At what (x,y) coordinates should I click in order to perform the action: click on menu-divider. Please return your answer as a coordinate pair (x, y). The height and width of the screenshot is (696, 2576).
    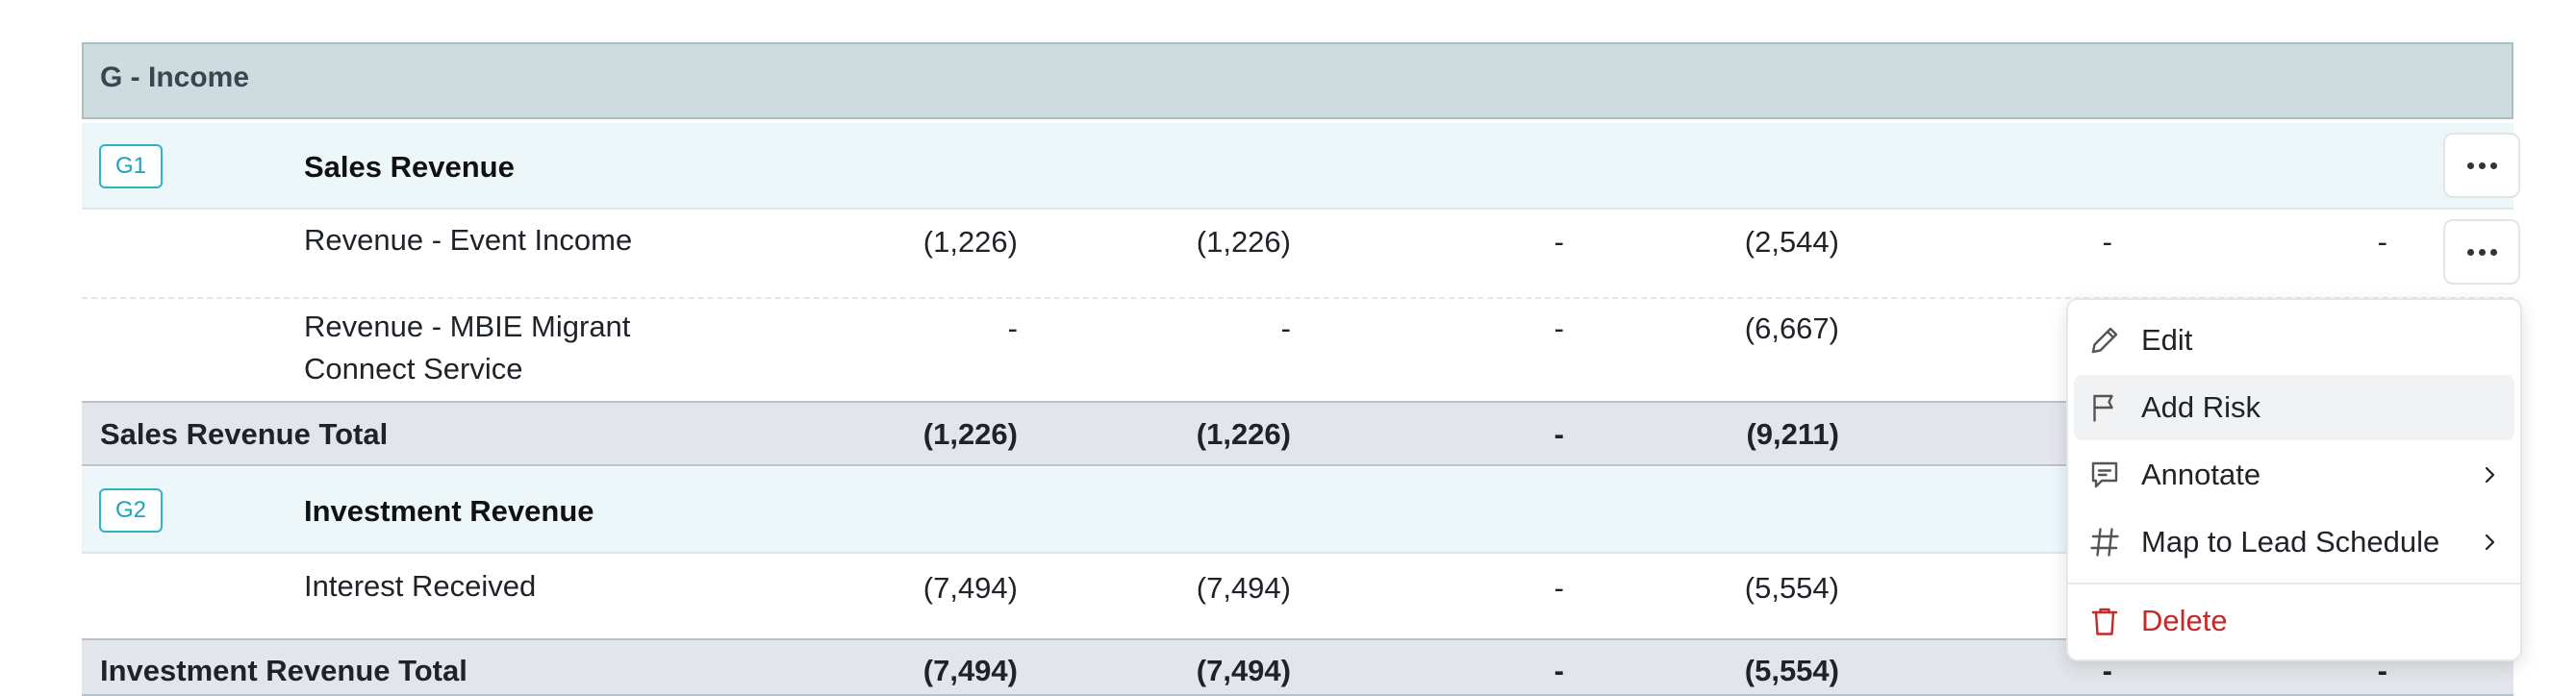
    Looking at the image, I should click on (2294, 583).